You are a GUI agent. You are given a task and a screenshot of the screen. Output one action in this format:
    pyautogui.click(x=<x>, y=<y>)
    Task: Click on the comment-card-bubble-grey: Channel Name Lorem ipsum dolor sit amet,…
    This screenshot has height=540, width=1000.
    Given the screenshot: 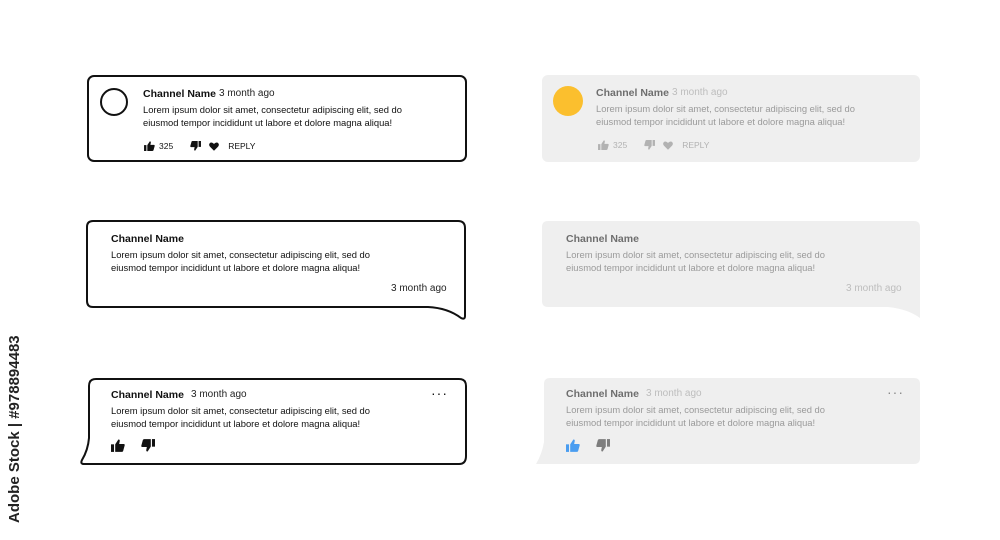 What is the action you would take?
    pyautogui.click(x=731, y=264)
    